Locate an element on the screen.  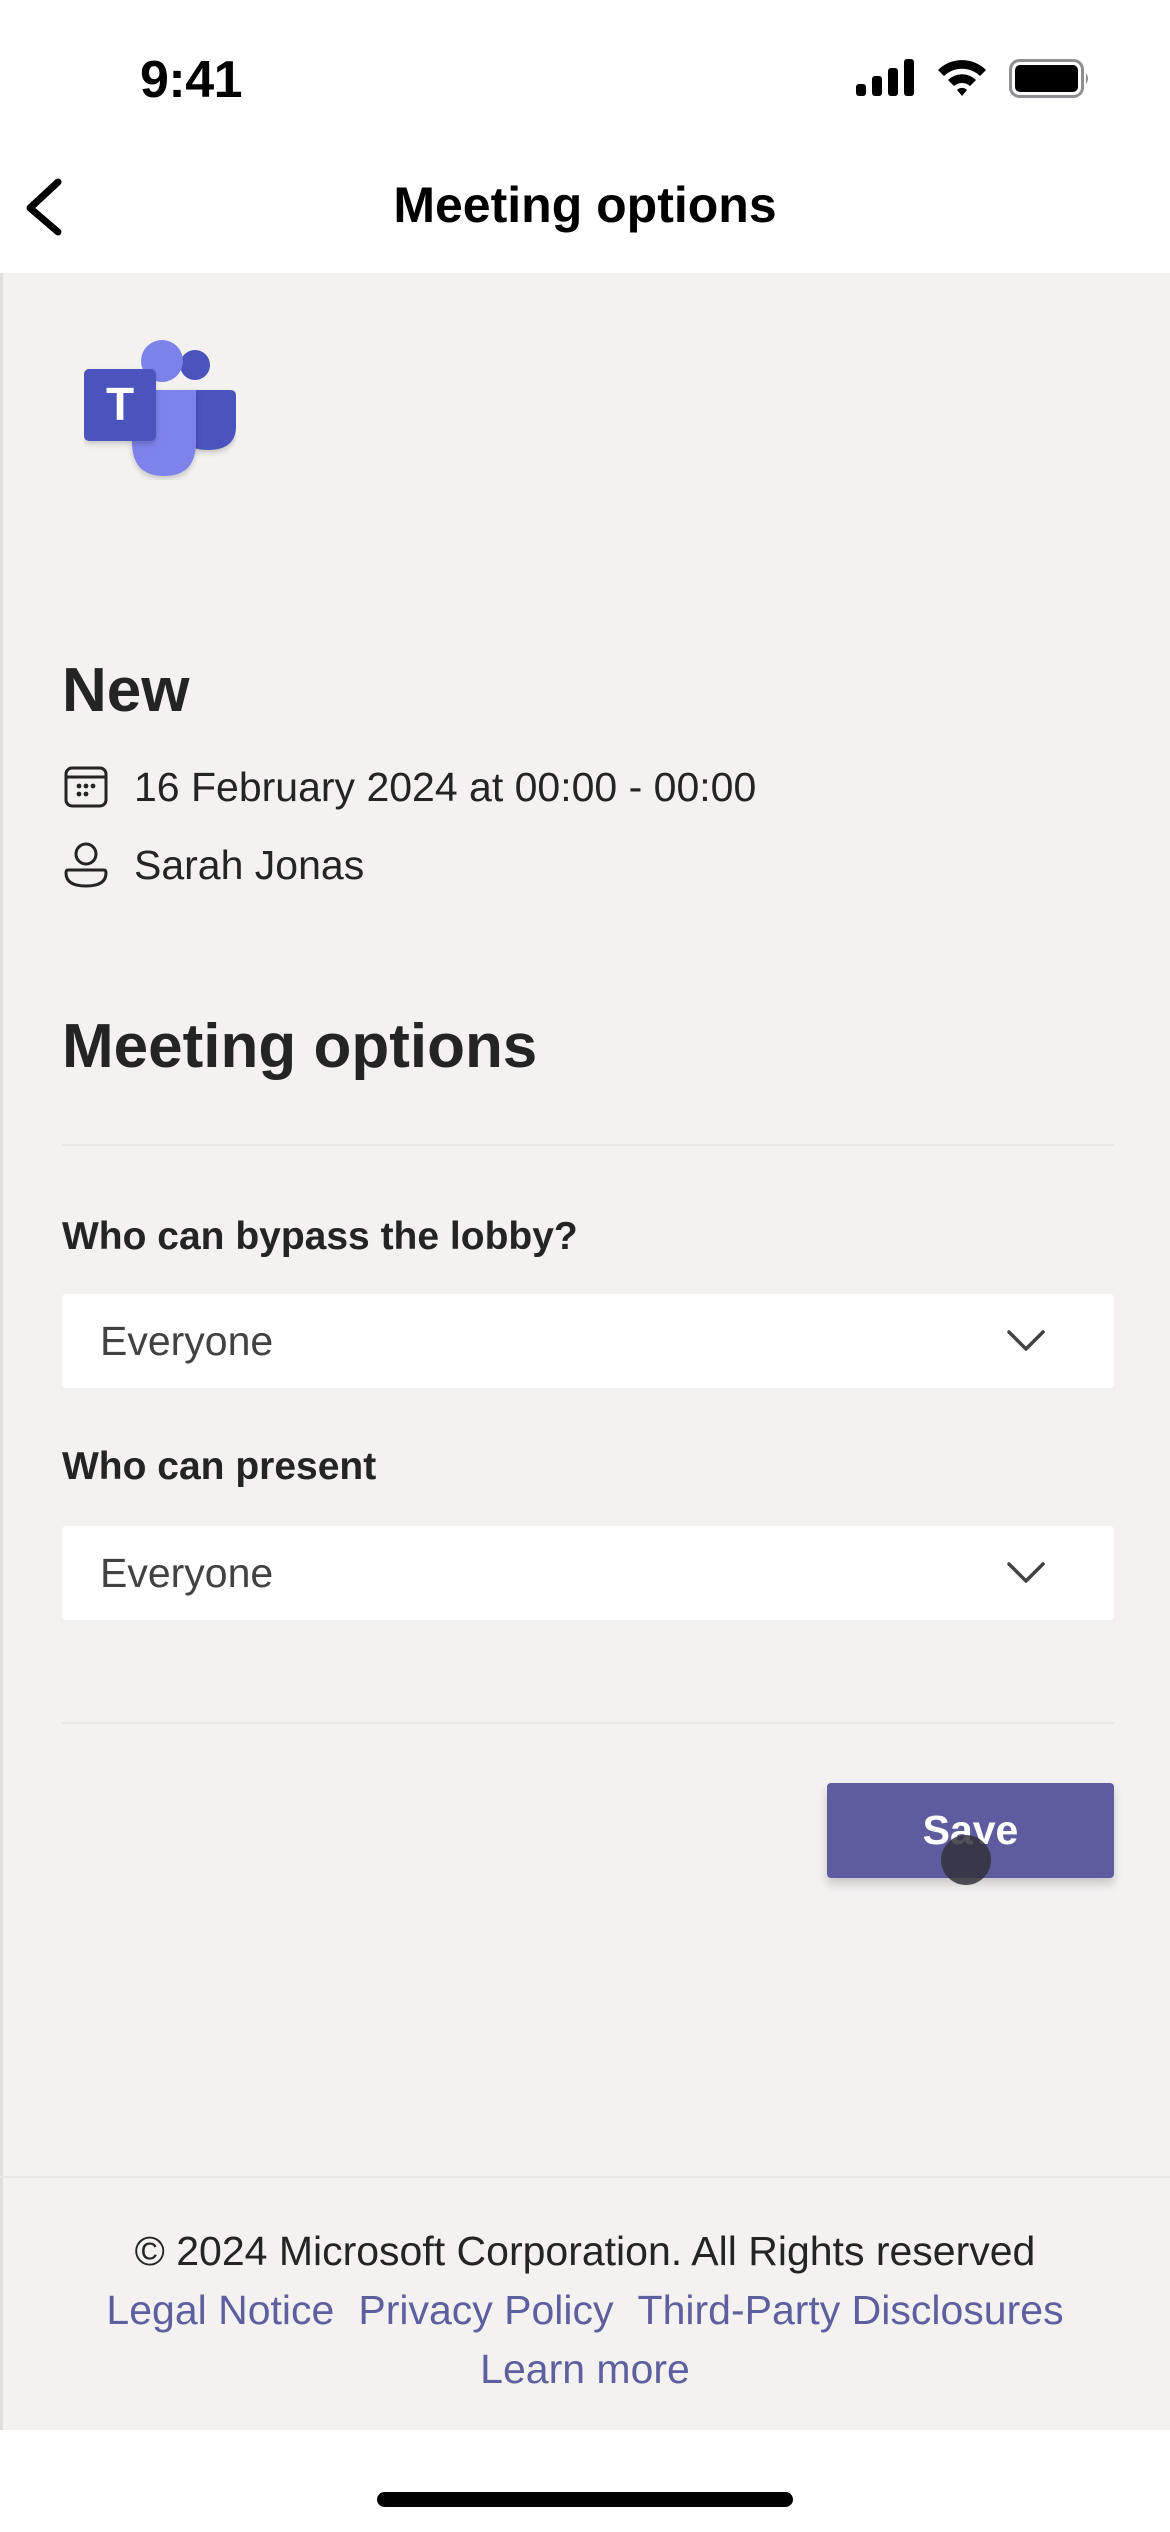
learn-more-link: Learn more is located at coordinates (585, 2369).